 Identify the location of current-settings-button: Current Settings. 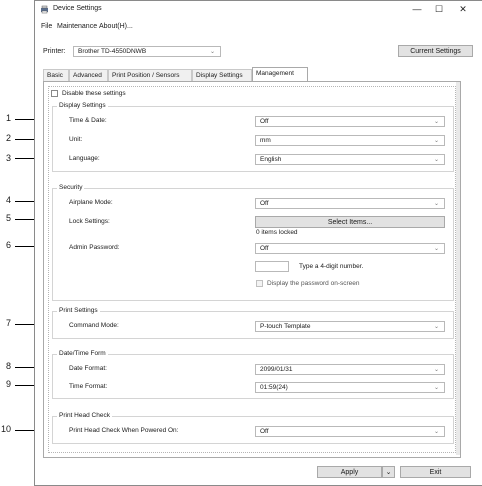
(435, 51).